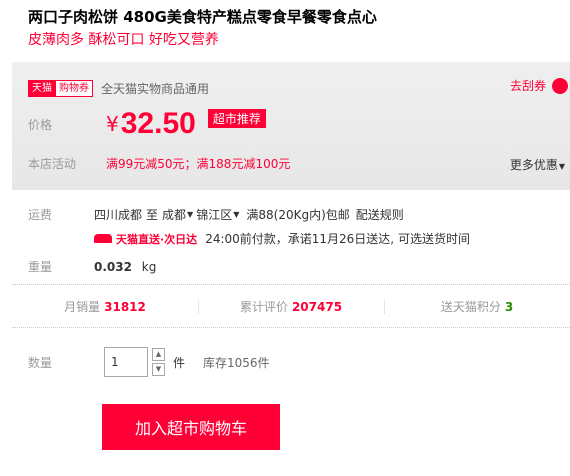  What do you see at coordinates (113, 266) in the screenshot?
I see `weight-value: 0.032` at bounding box center [113, 266].